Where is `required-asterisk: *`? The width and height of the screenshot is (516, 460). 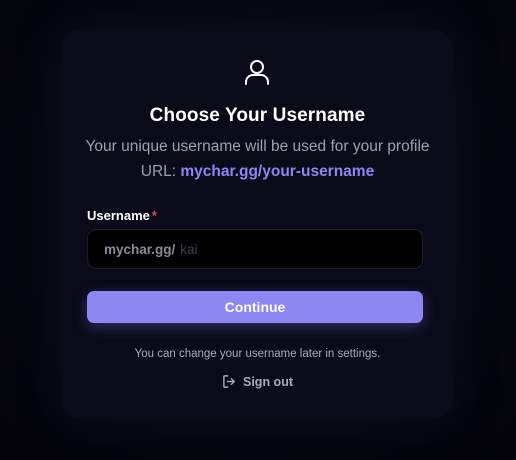 required-asterisk: * is located at coordinates (154, 215).